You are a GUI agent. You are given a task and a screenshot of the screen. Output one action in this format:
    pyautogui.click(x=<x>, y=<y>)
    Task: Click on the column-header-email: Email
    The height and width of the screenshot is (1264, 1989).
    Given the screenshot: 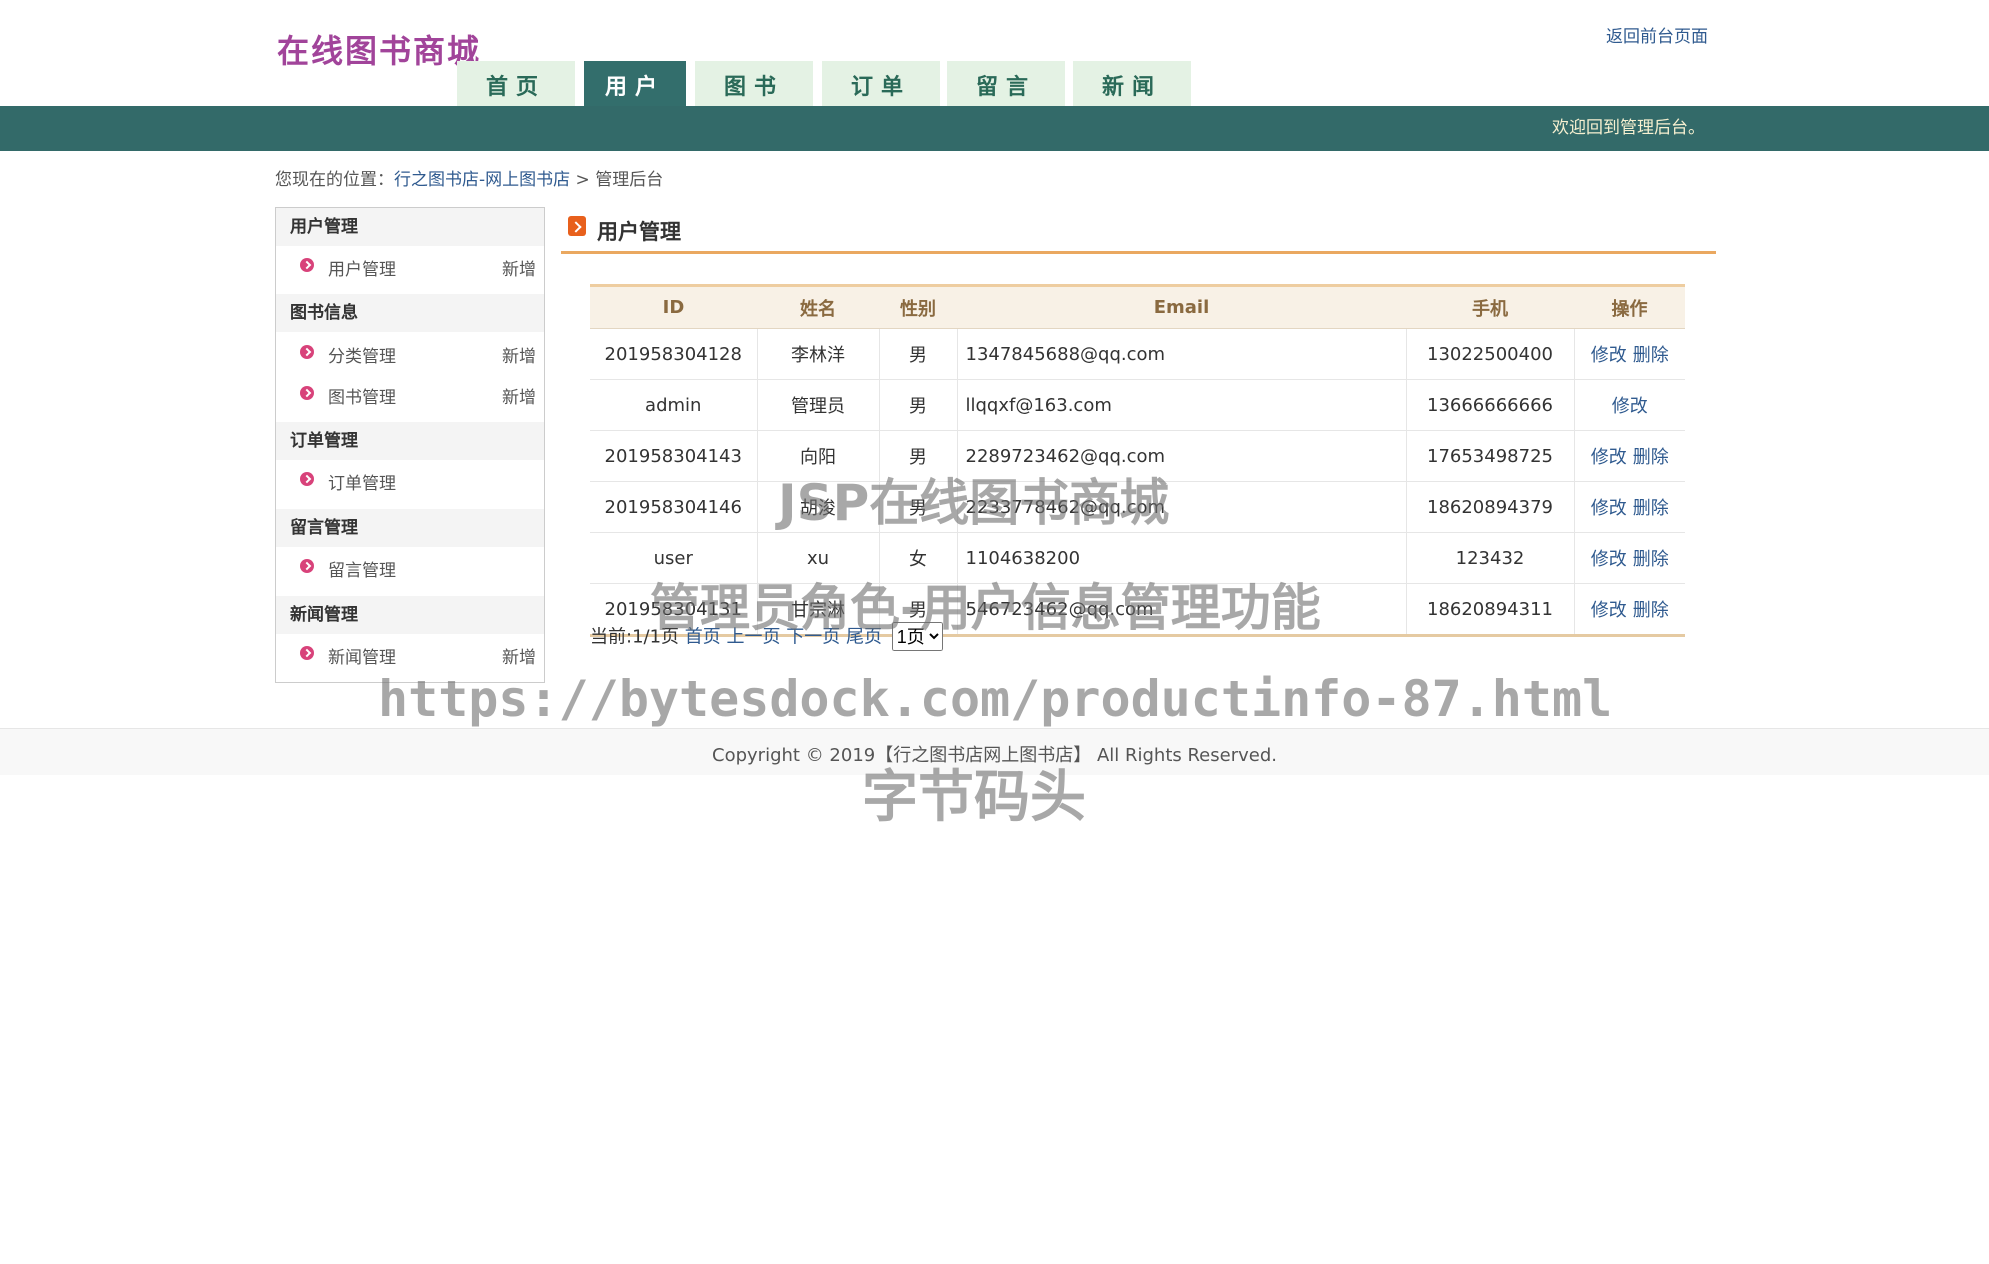 What is the action you would take?
    pyautogui.click(x=1181, y=306)
    